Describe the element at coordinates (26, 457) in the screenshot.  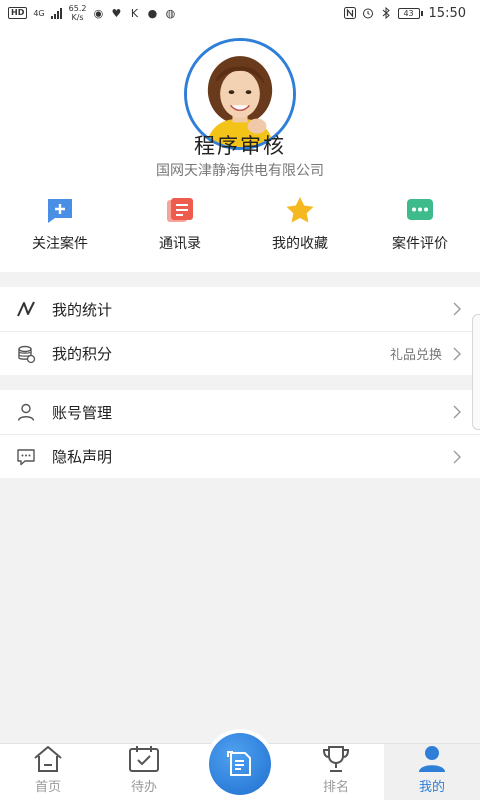
I see `chat-bubble-icon` at that location.